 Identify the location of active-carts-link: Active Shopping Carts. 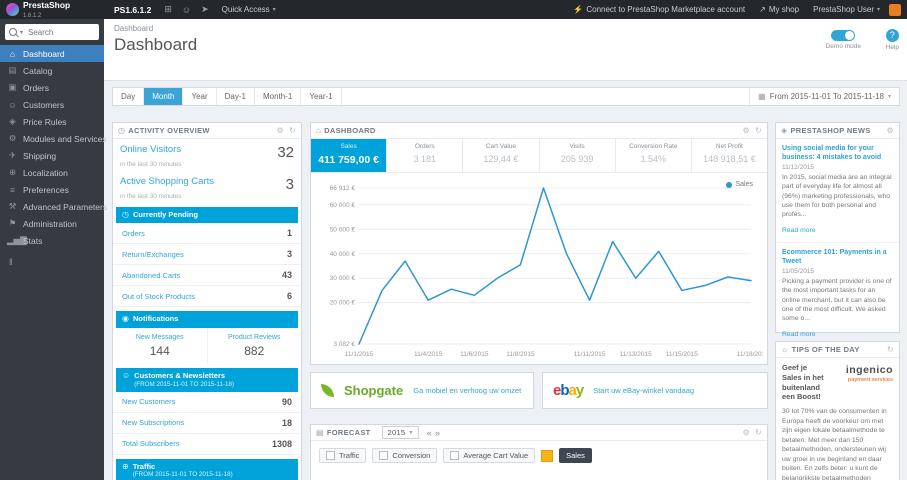
(167, 181).